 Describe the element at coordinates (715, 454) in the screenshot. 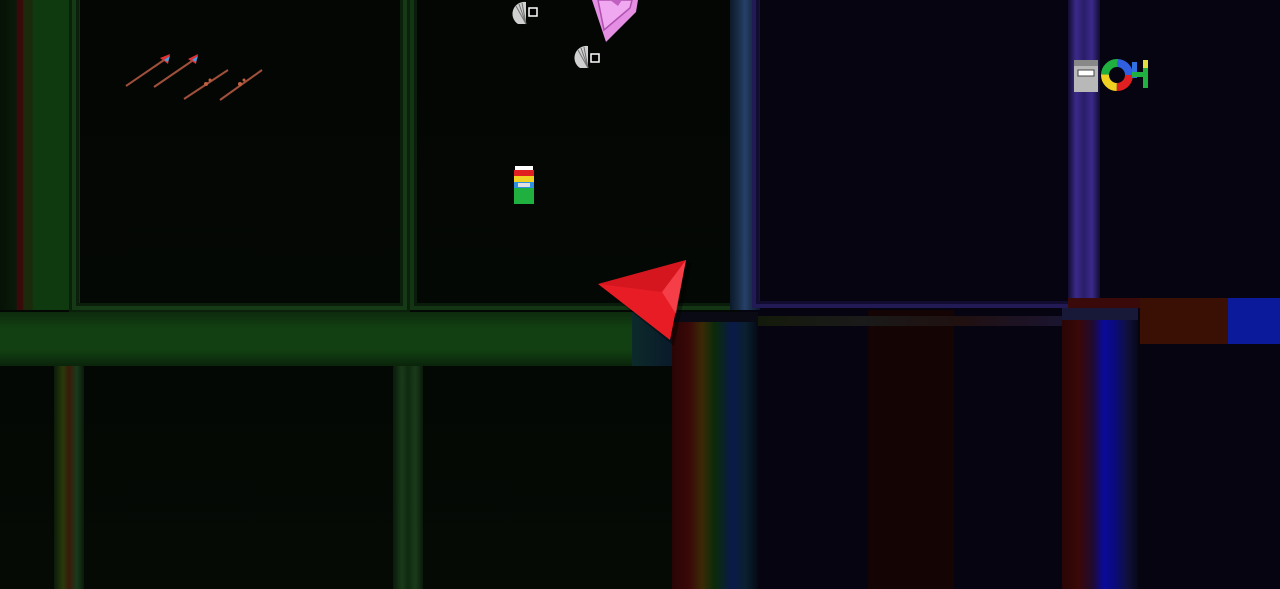

I see `rainbow-pillar-center` at that location.